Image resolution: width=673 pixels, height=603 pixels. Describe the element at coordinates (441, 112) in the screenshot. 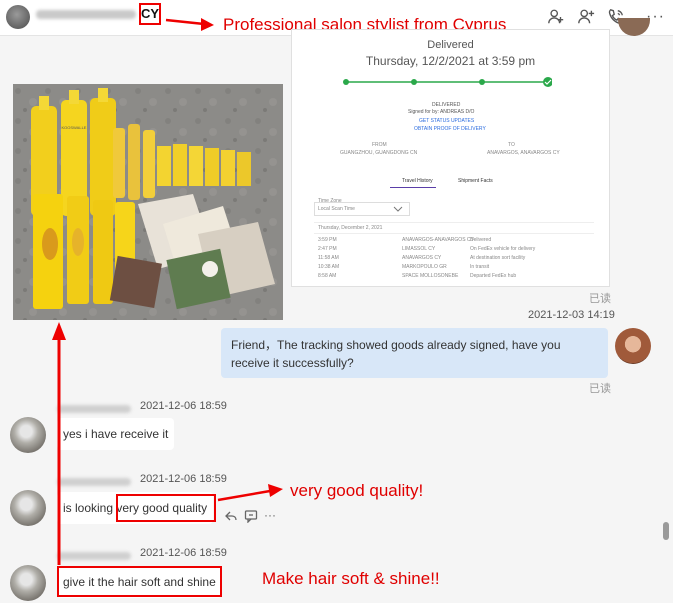

I see `tracking-signed-by: Signed for by: ANDREAS D/O` at that location.